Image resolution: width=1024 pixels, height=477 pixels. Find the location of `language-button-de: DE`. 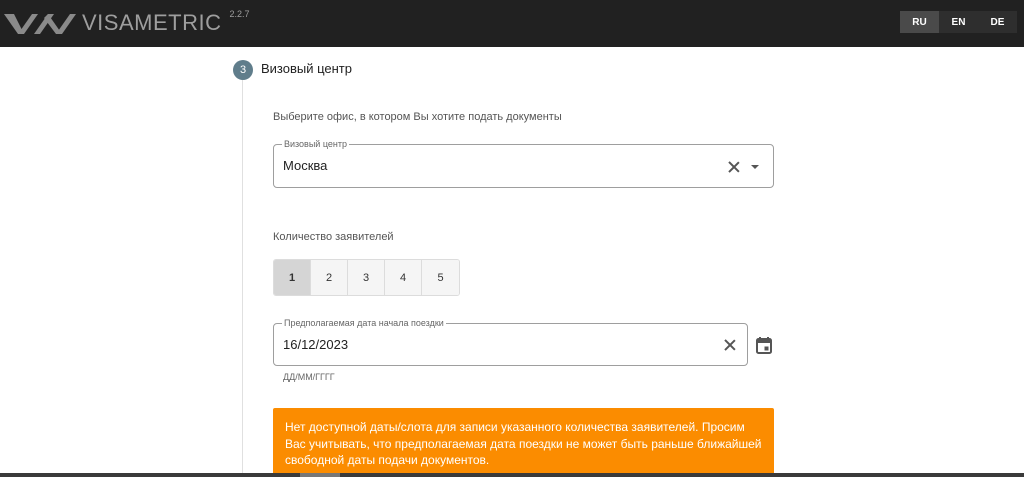

language-button-de: DE is located at coordinates (997, 22).